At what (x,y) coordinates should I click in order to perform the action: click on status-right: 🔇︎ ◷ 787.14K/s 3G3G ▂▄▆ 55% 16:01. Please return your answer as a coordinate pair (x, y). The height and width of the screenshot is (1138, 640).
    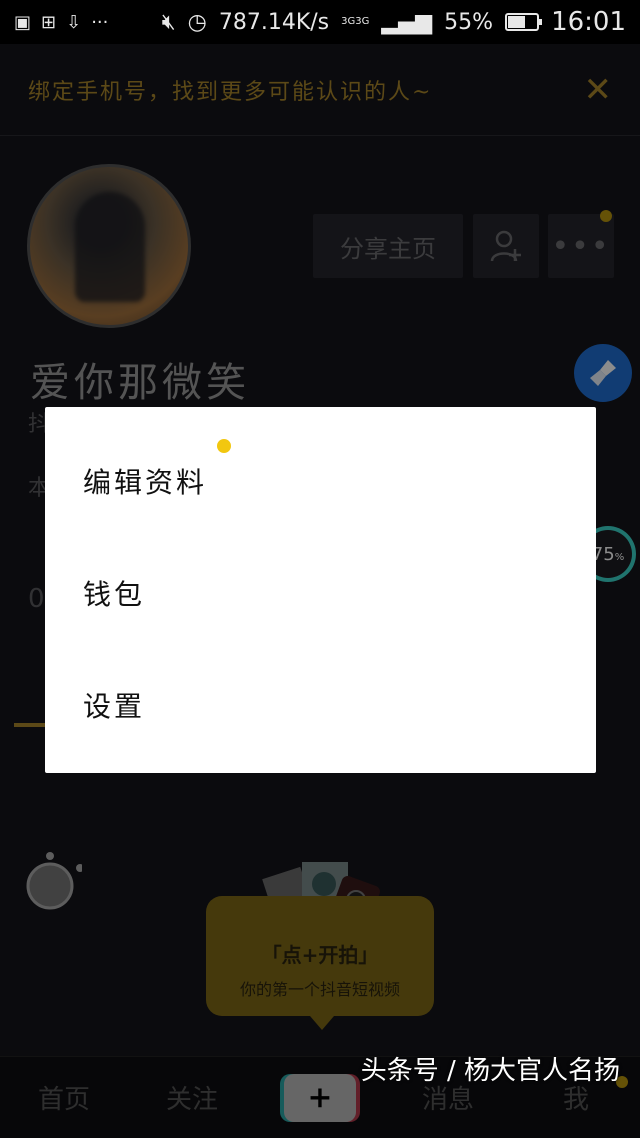
    Looking at the image, I should click on (394, 22).